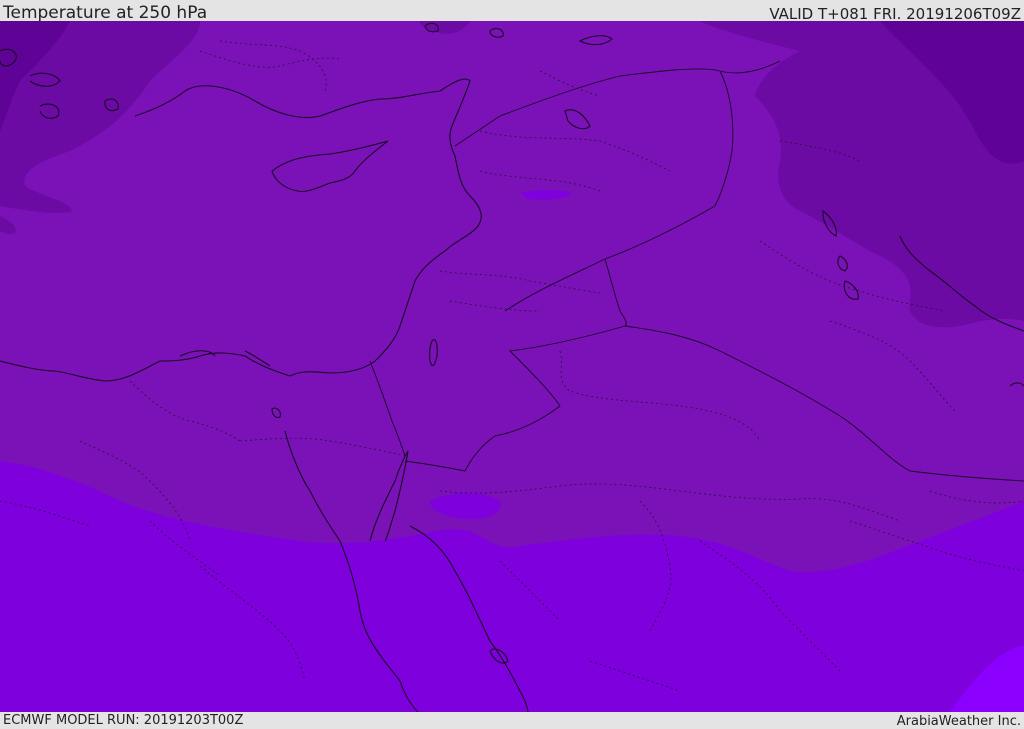 The width and height of the screenshot is (1024, 729). I want to click on credit-label: ArabiaWeather Inc., so click(958, 721).